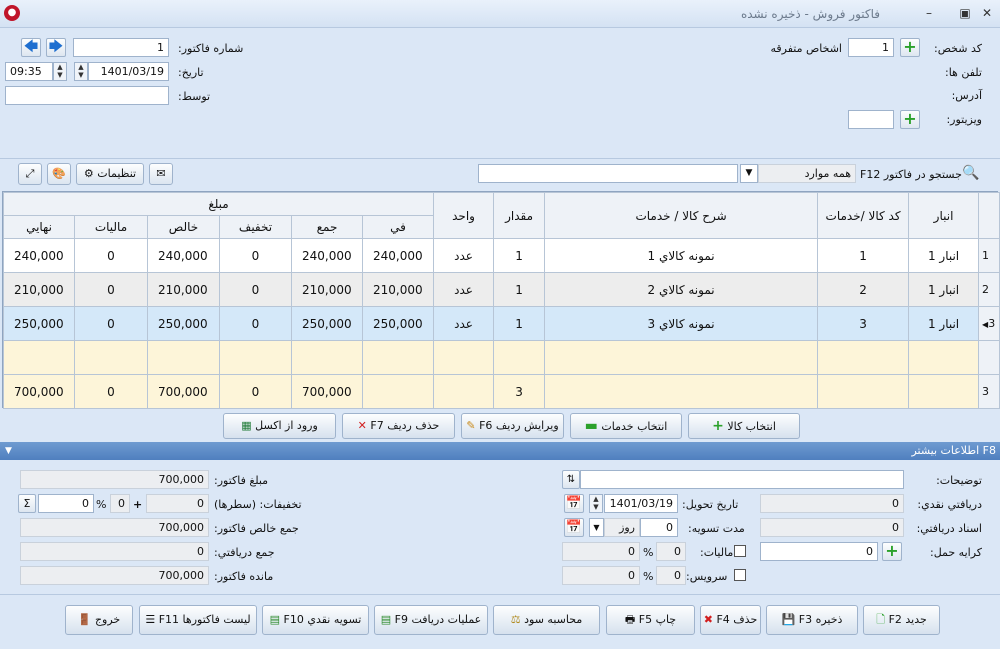 The width and height of the screenshot is (1000, 649). I want to click on col-unit-price: في, so click(398, 227).